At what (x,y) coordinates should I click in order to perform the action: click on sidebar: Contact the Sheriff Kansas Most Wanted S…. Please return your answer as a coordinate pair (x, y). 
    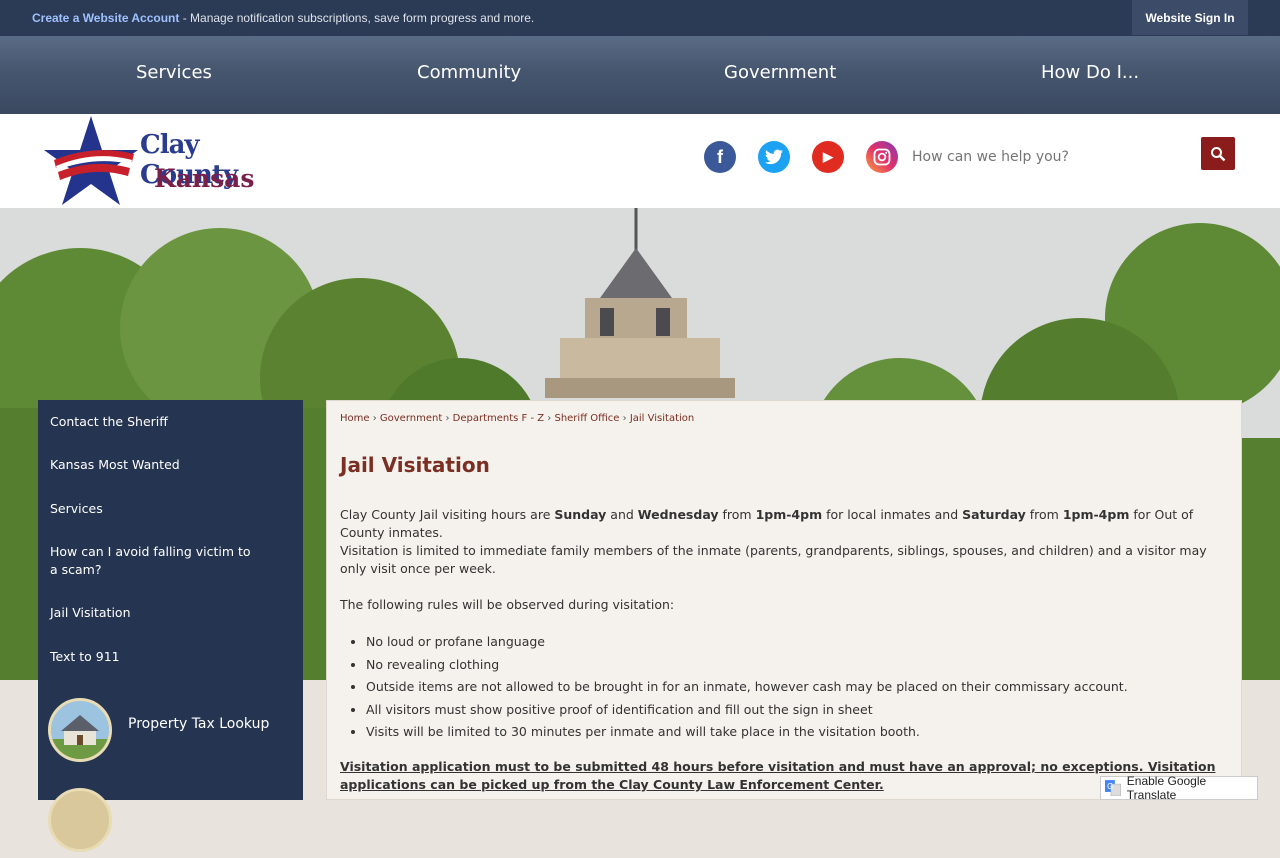
    Looking at the image, I should click on (170, 626).